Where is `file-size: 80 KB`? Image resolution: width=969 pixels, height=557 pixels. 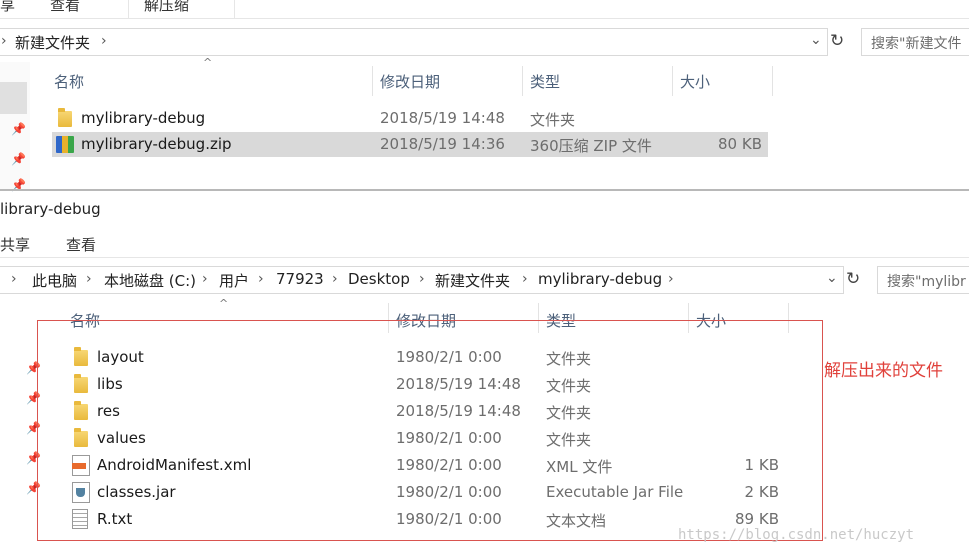 file-size: 80 KB is located at coordinates (740, 144).